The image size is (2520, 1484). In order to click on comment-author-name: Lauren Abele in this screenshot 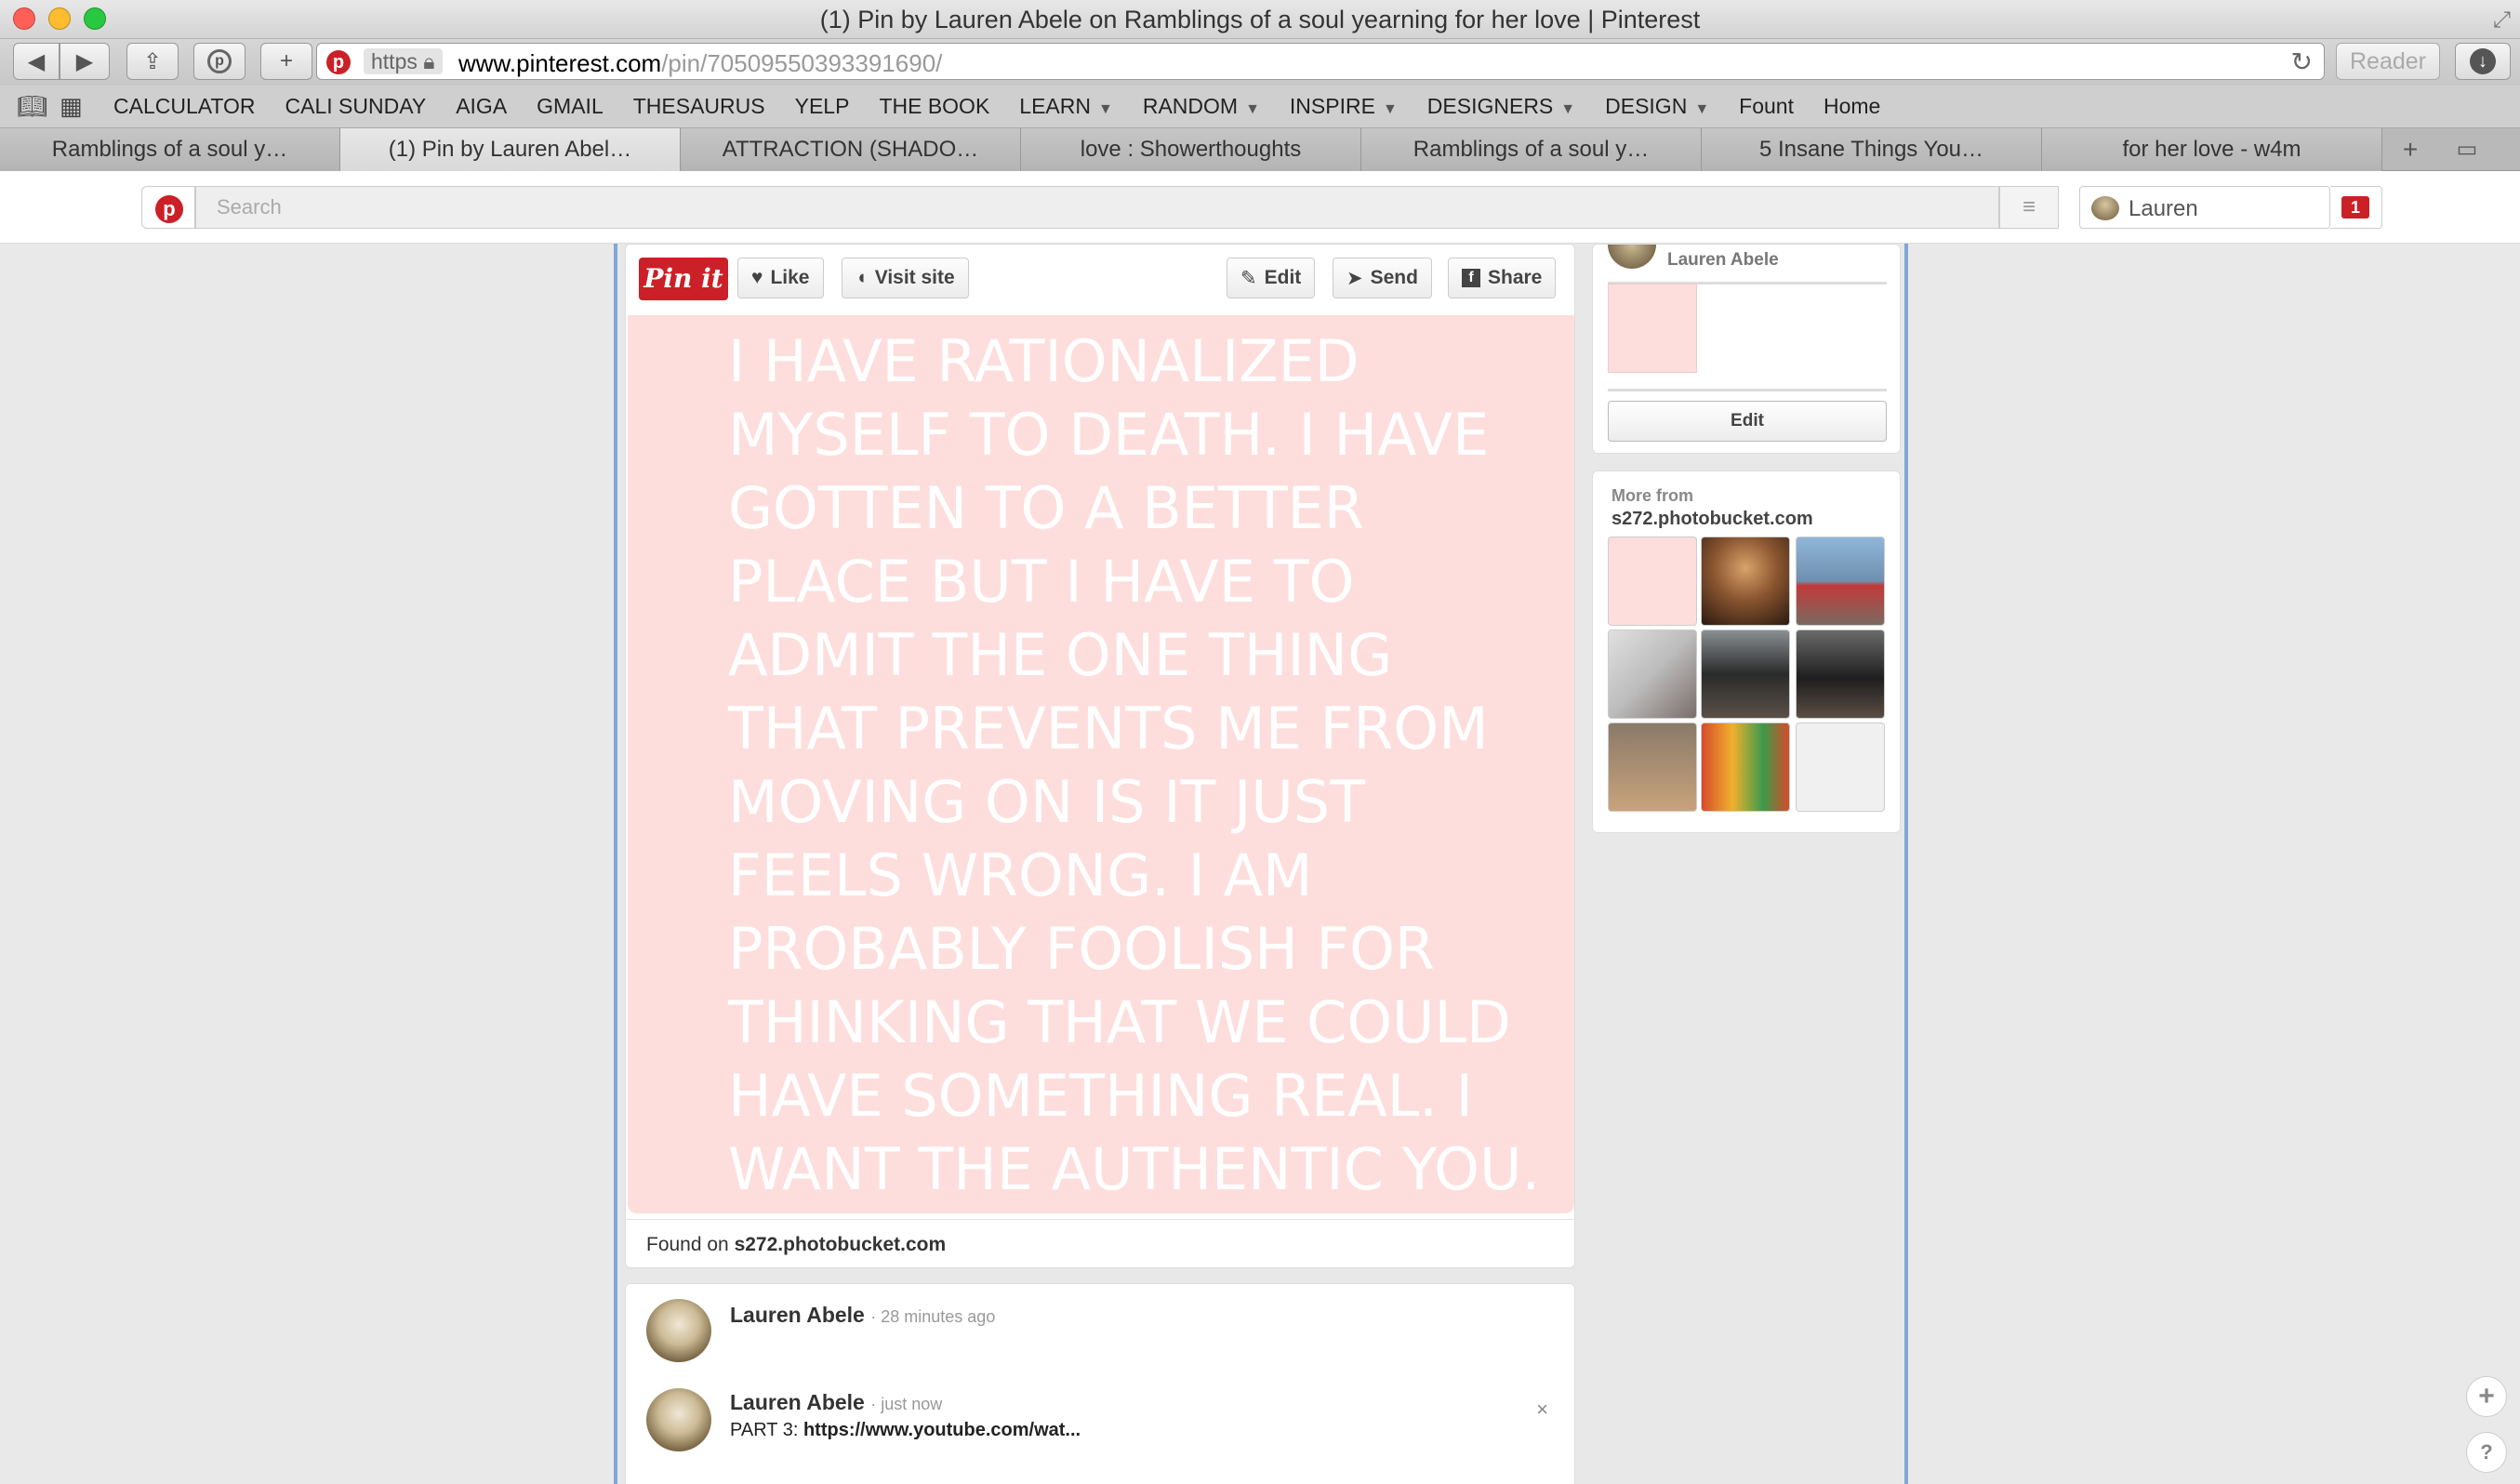, I will do `click(797, 1315)`.